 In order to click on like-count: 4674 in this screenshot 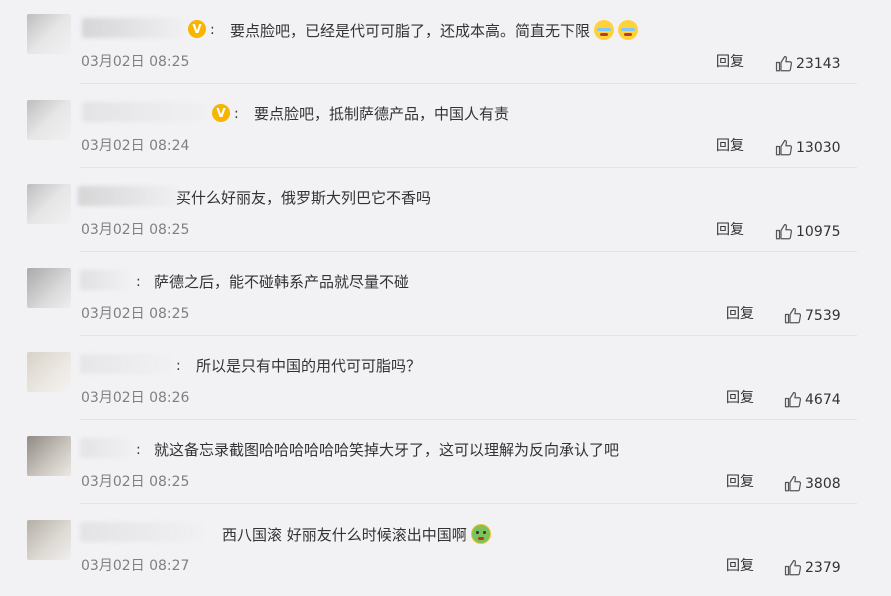, I will do `click(823, 400)`.